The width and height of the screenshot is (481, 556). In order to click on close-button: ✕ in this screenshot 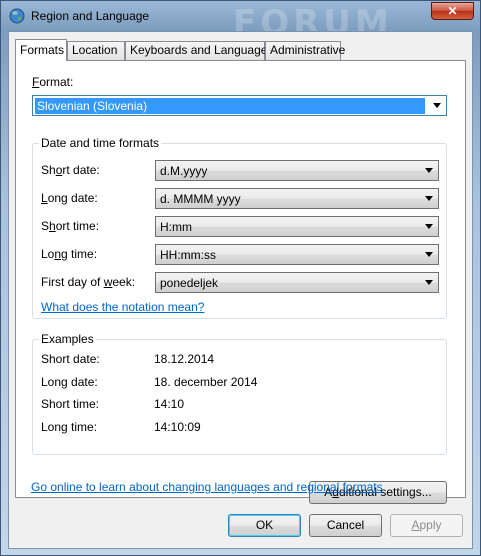, I will do `click(452, 11)`.